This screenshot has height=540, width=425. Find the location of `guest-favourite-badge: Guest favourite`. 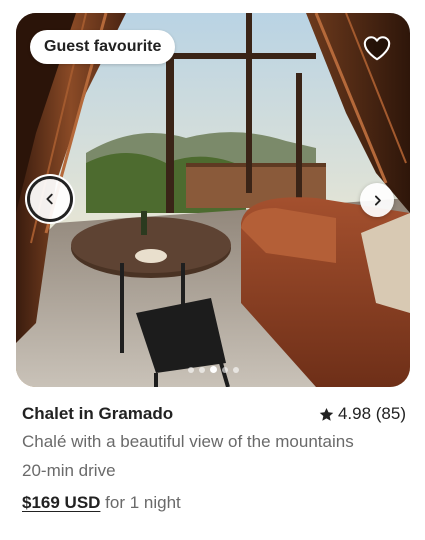

guest-favourite-badge: Guest favourite is located at coordinates (103, 47).